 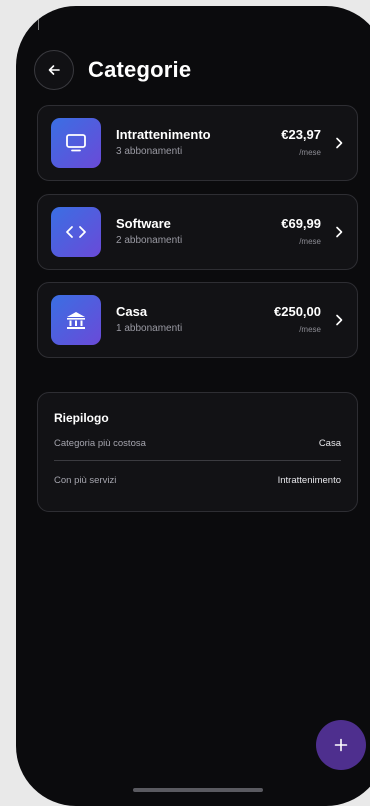 What do you see at coordinates (85, 480) in the screenshot?
I see `summary-label: Con più servizi` at bounding box center [85, 480].